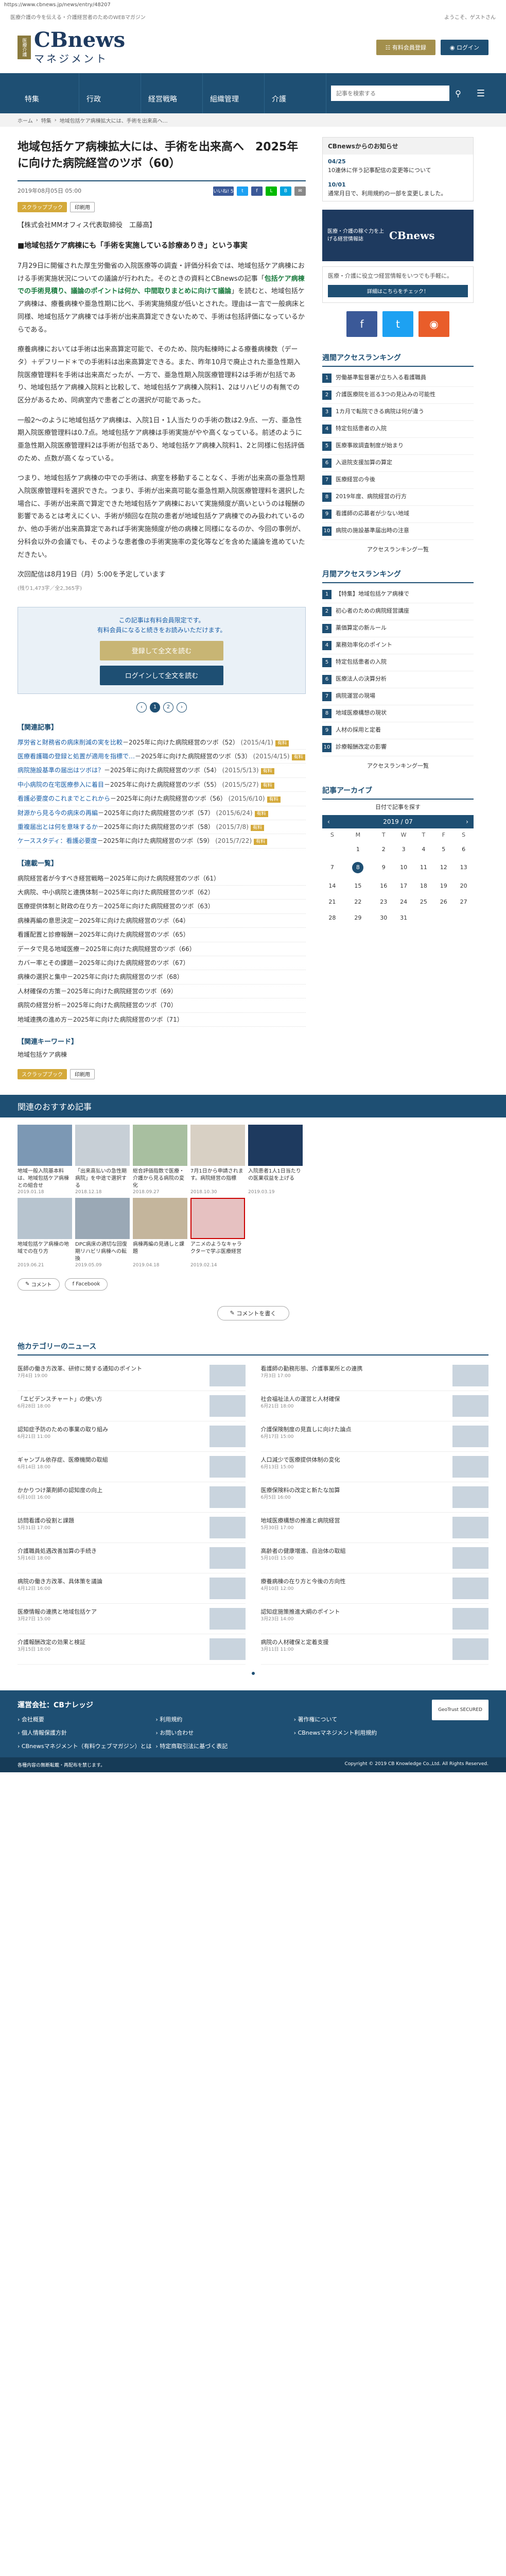 Image resolution: width=506 pixels, height=2576 pixels. What do you see at coordinates (358, 867) in the screenshot?
I see `calendar-selected-day: 8` at bounding box center [358, 867].